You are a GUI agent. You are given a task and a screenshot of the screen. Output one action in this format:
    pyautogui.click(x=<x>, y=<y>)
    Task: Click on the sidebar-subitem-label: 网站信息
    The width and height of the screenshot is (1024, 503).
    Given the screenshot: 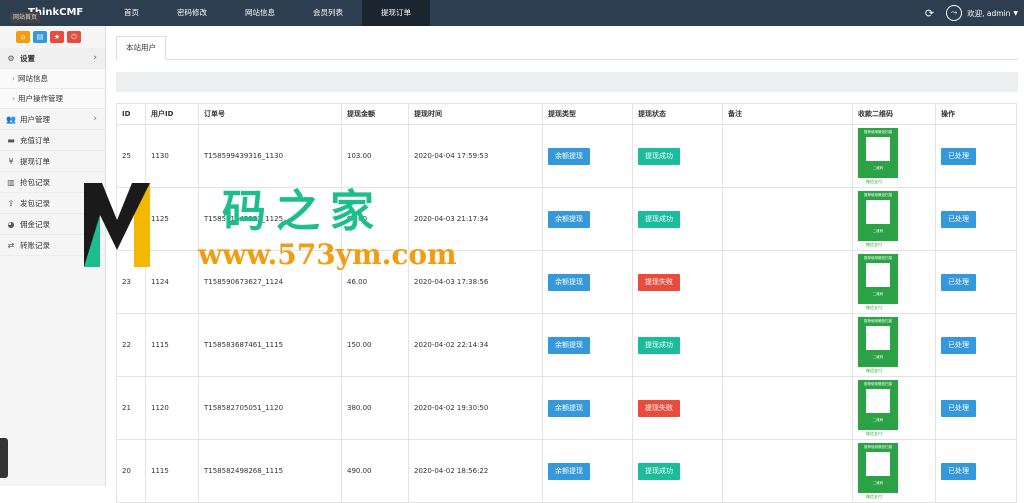 What is the action you would take?
    pyautogui.click(x=33, y=78)
    